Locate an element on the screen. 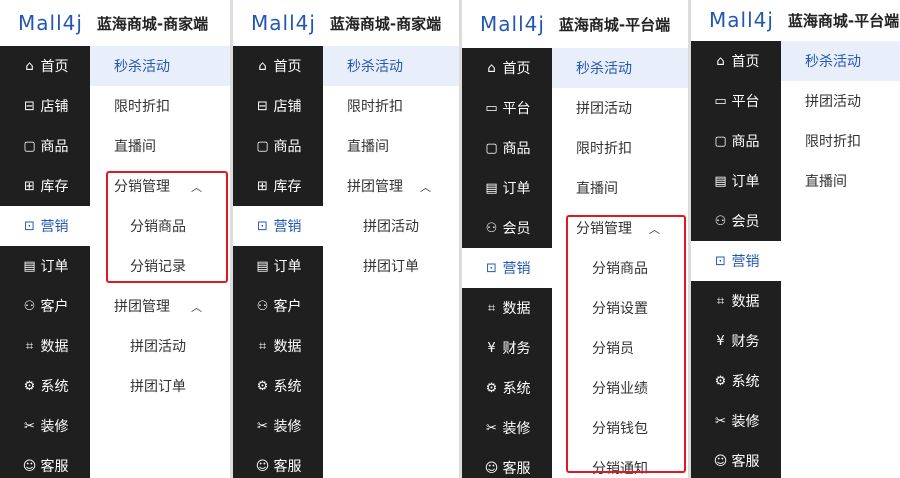 This screenshot has width=900, height=478. home-icon: ⌂ is located at coordinates (720, 61).